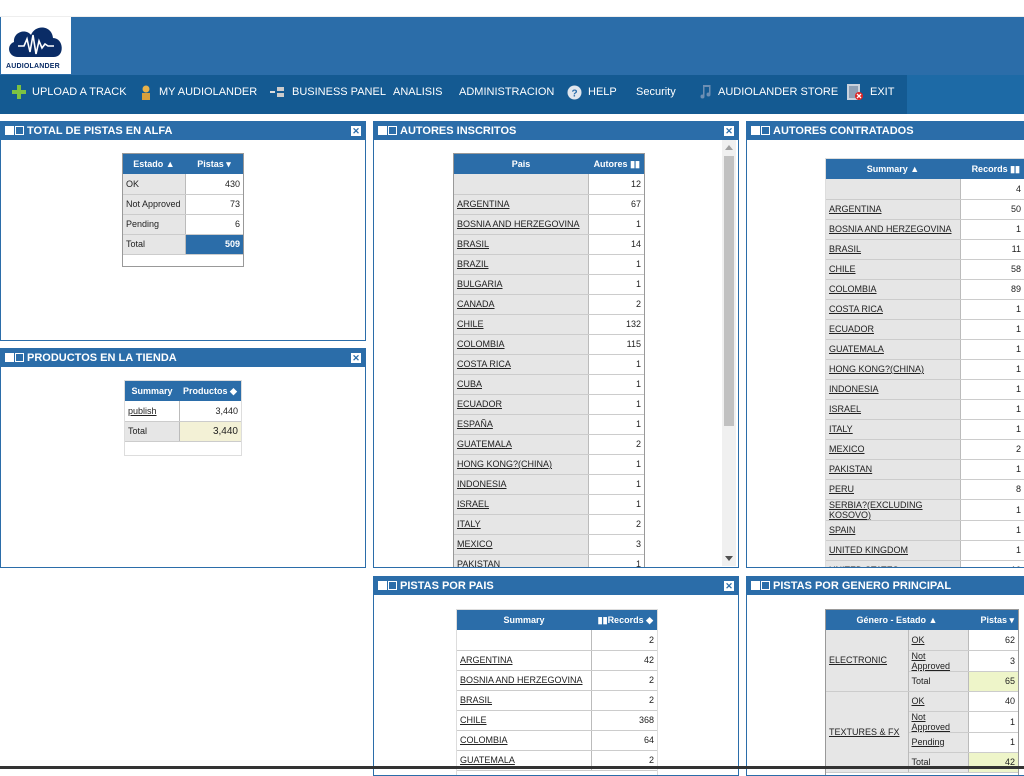 This screenshot has height=776, width=1024. I want to click on nav-my-audiolander: MY AUDIOLANDER, so click(198, 92).